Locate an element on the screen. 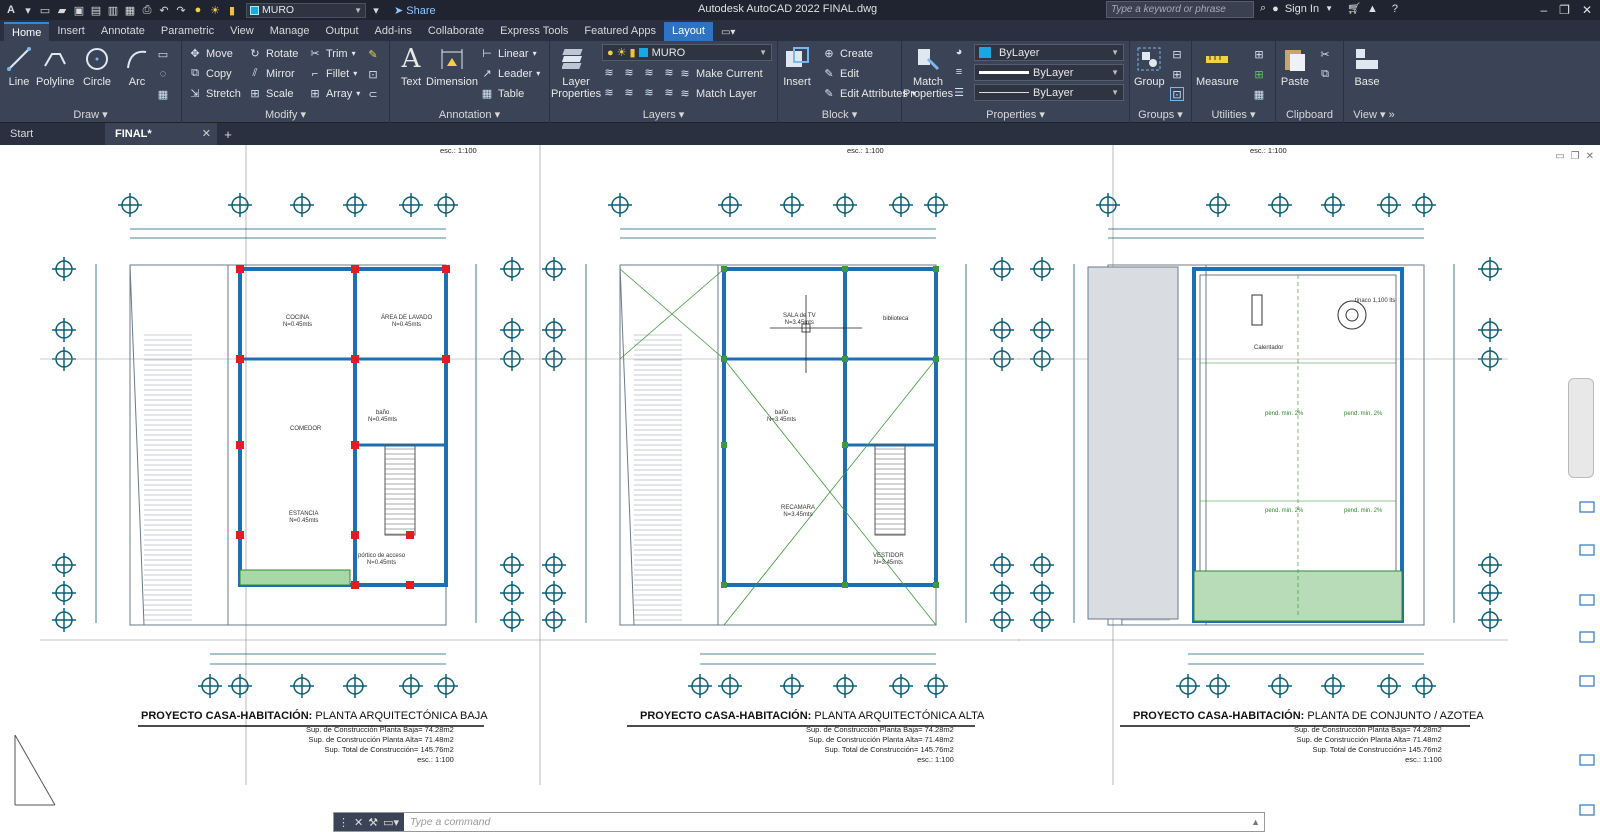 The image size is (1600, 832). restore-viewport-icon: ❐ is located at coordinates (1575, 156).